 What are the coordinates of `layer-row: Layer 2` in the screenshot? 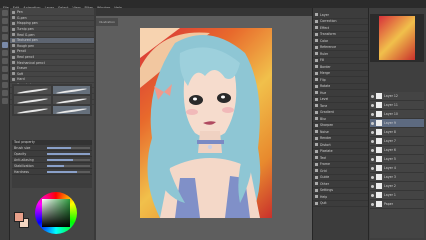 It's located at (397, 186).